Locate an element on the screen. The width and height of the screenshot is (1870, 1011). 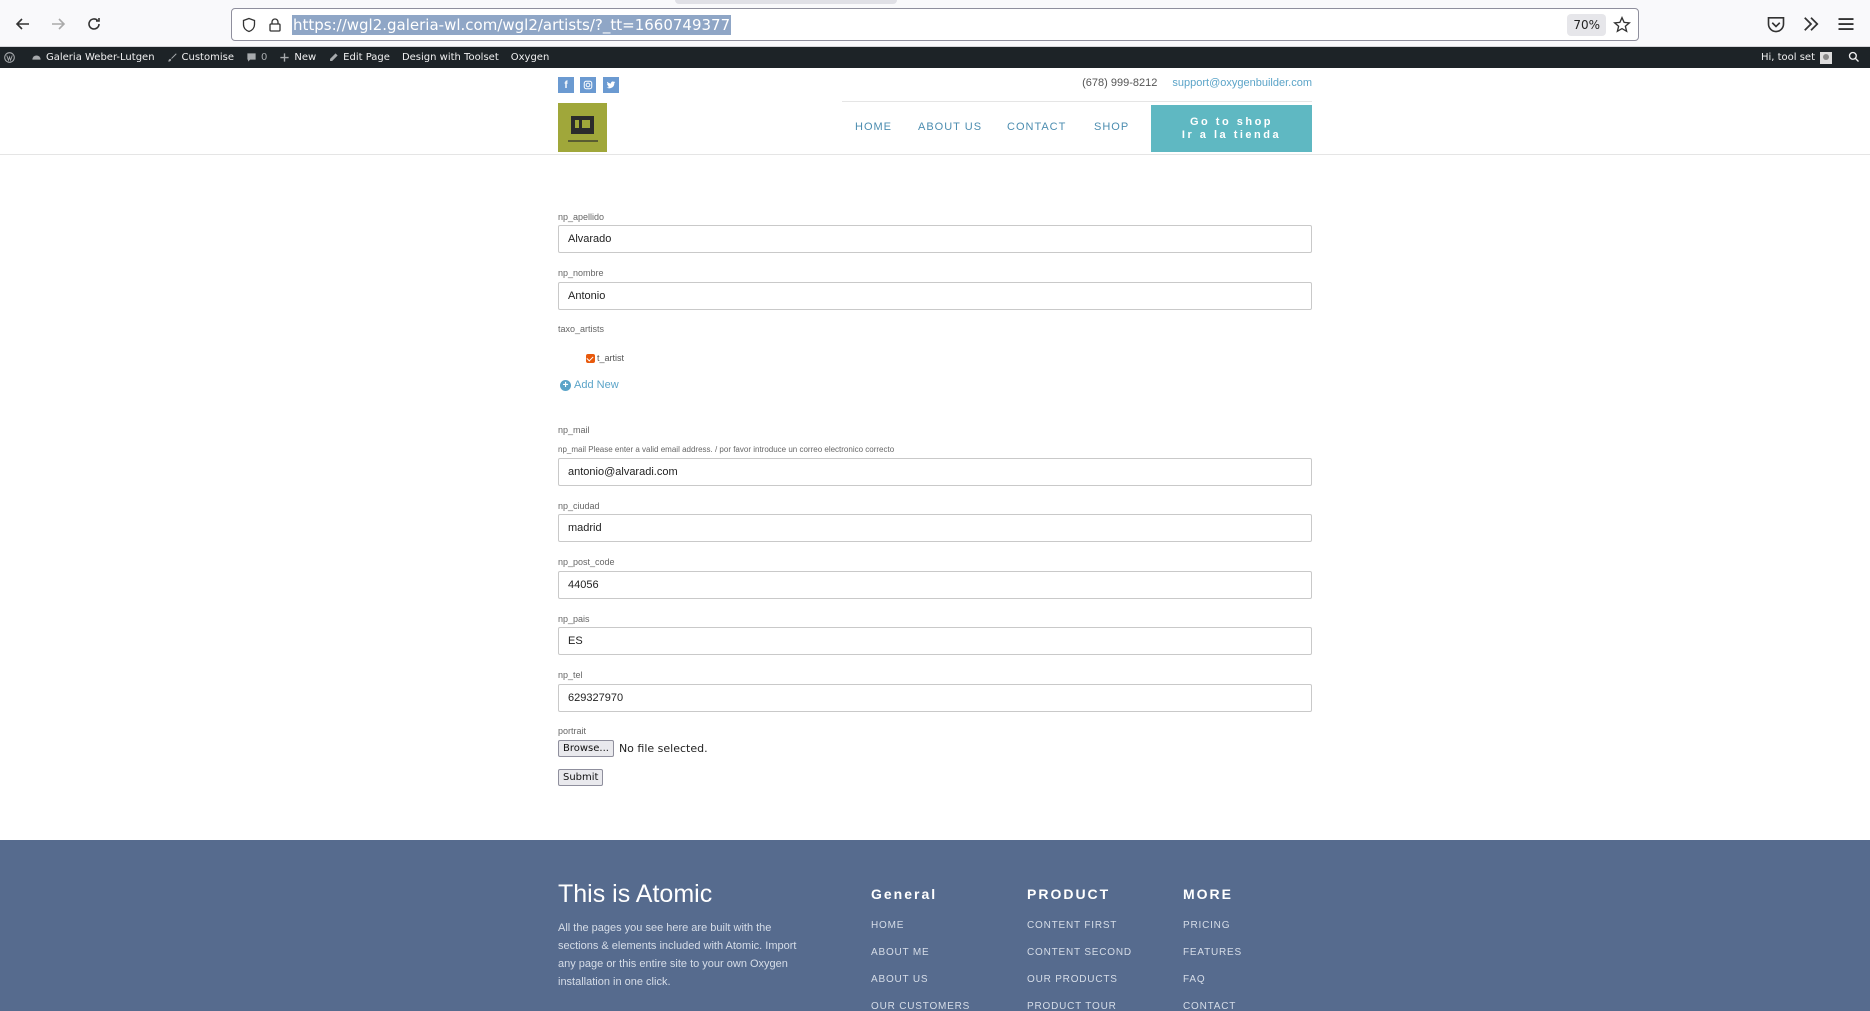
instagram-icon is located at coordinates (588, 85).